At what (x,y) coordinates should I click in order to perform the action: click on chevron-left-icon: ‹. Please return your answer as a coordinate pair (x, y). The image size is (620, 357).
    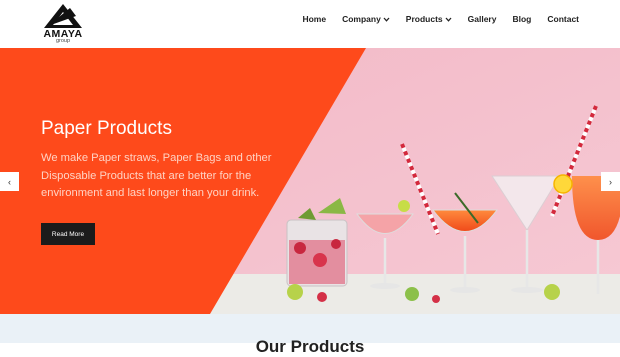
    Looking at the image, I should click on (9, 181).